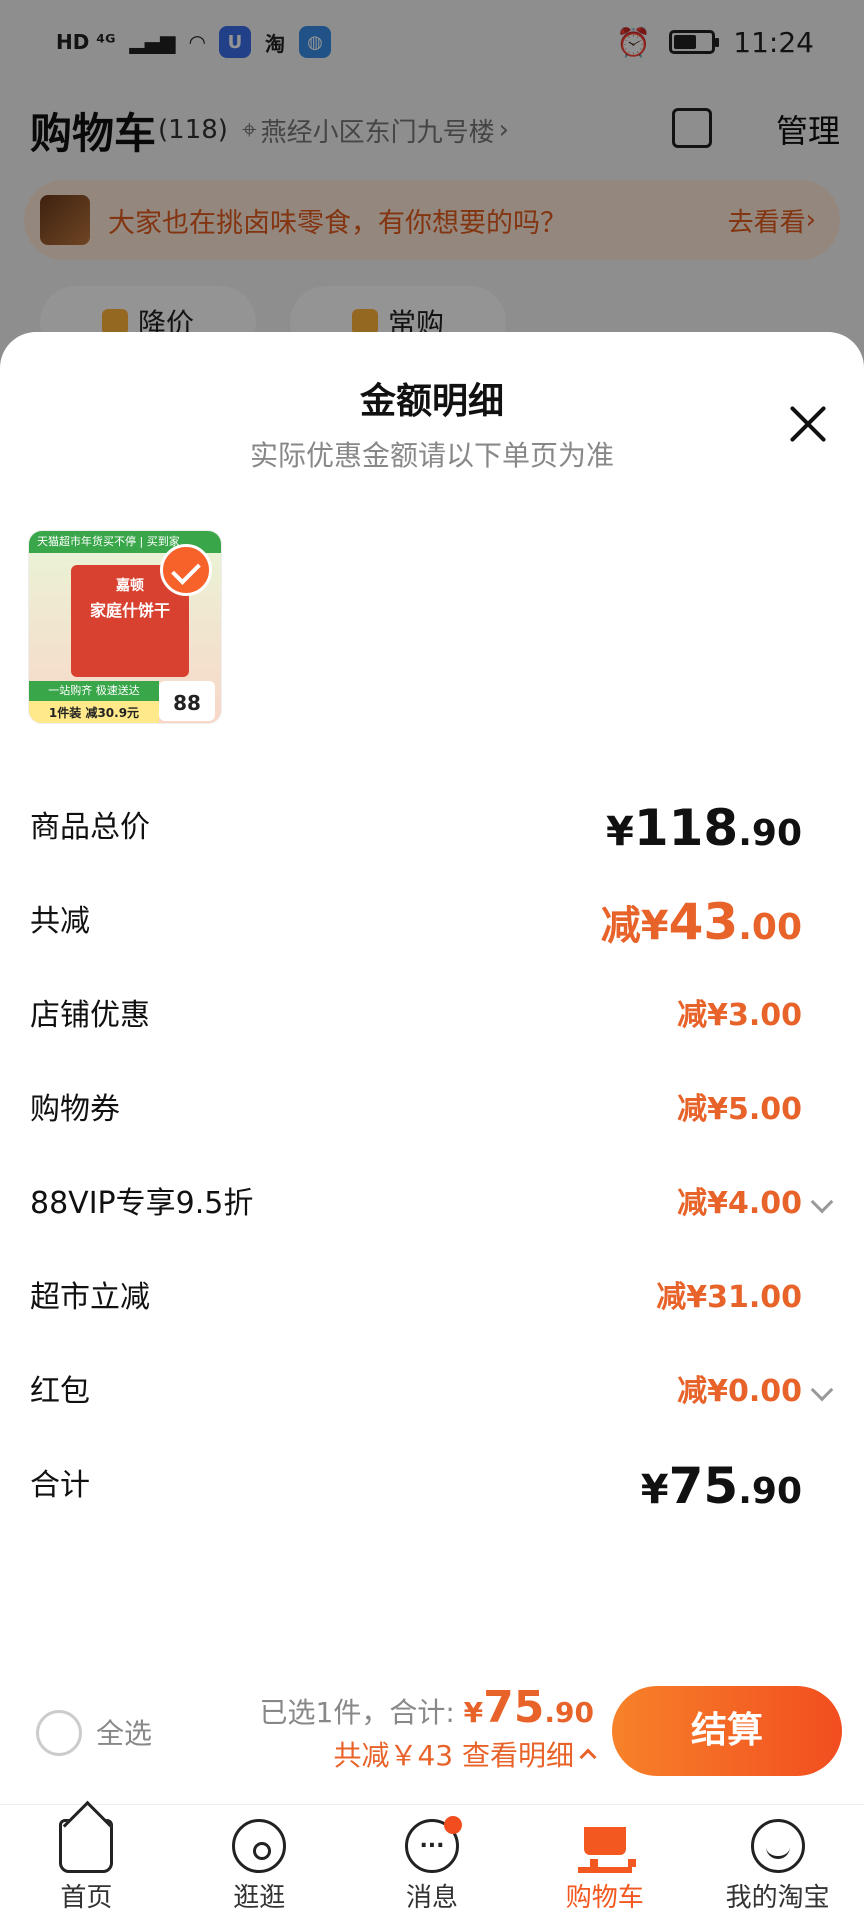 The width and height of the screenshot is (864, 1920). Describe the element at coordinates (701, 922) in the screenshot. I see `total-discount-value: 减¥43.00` at that location.